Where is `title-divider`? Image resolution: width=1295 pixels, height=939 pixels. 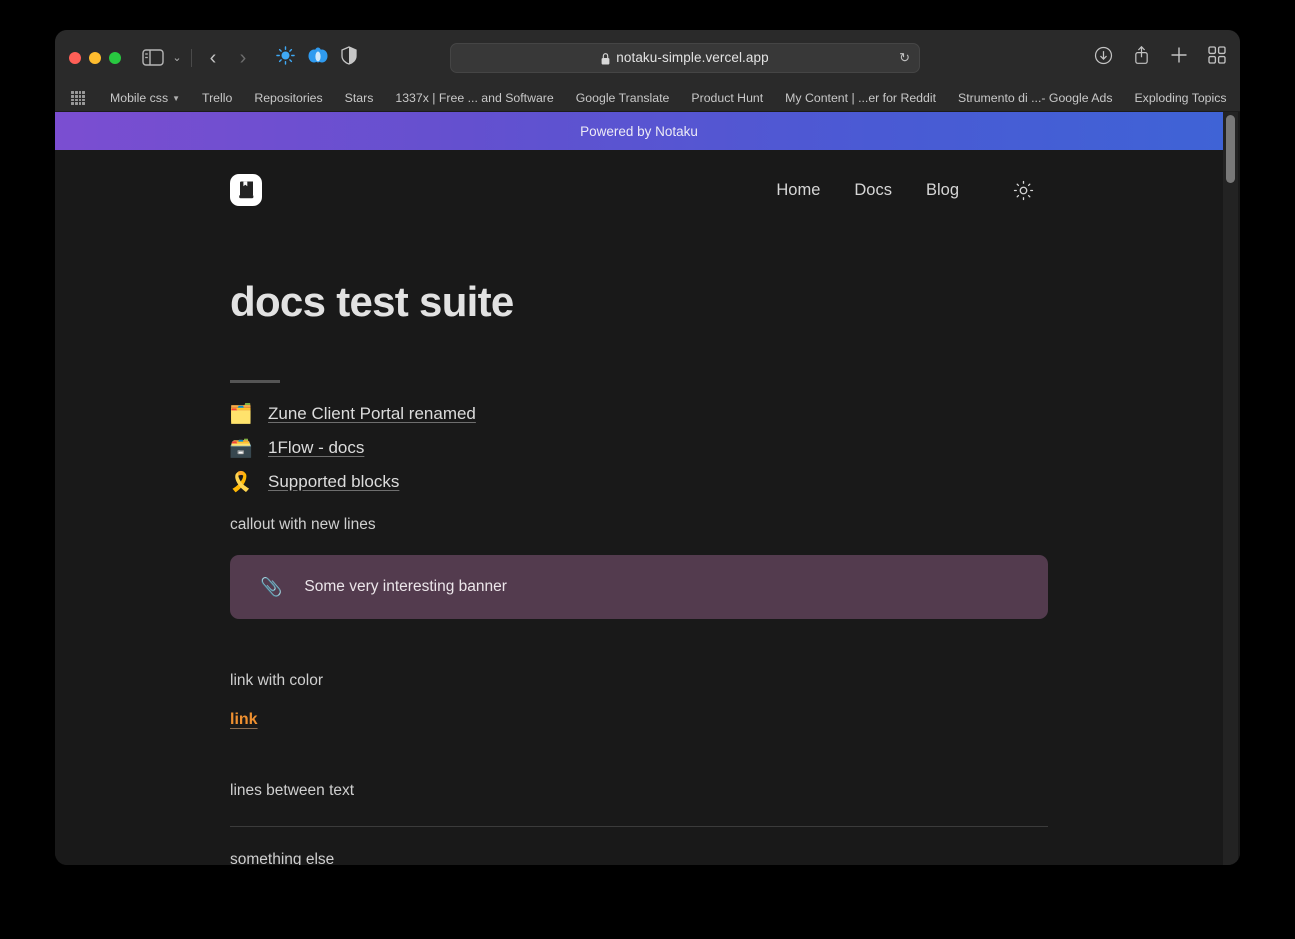 title-divider is located at coordinates (255, 381).